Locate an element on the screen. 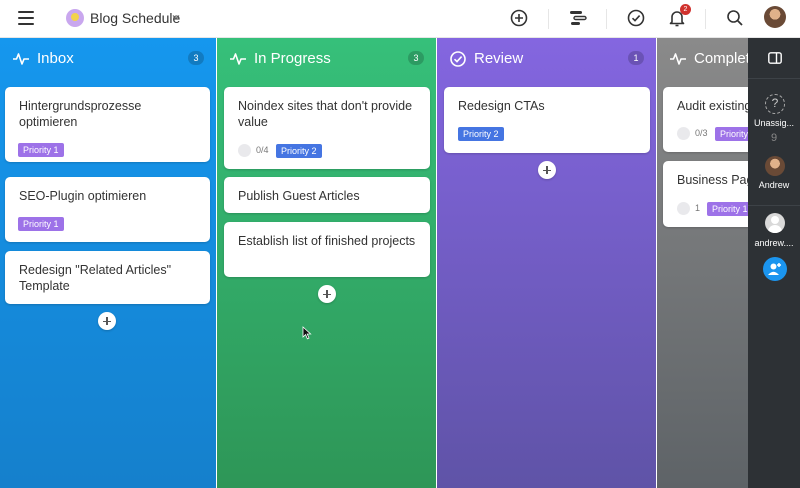 This screenshot has width=800, height=488. priority-tag: Priority is located at coordinates (731, 134).